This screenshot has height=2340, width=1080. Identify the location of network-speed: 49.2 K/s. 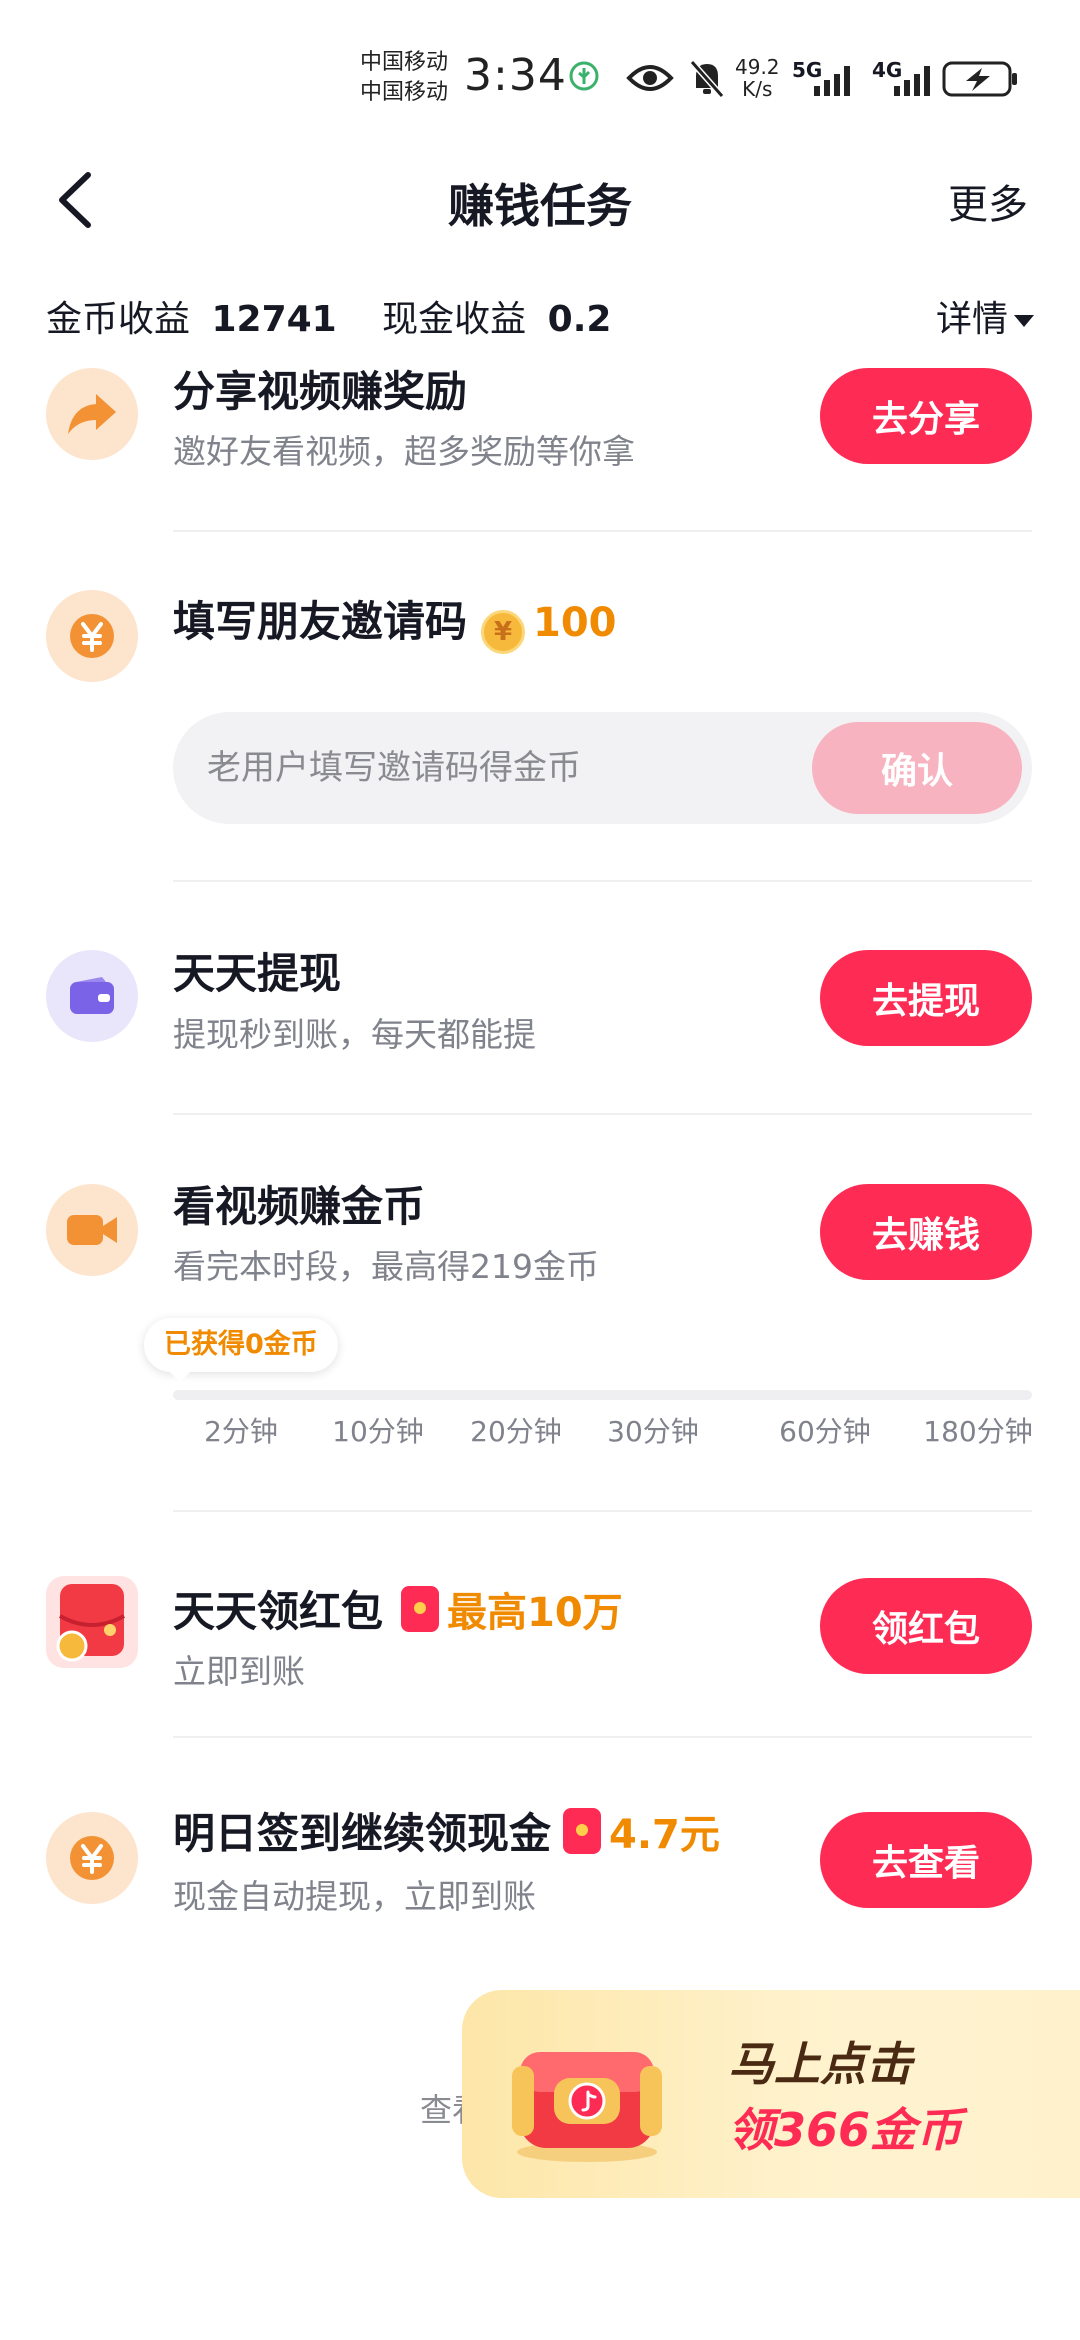
(757, 78).